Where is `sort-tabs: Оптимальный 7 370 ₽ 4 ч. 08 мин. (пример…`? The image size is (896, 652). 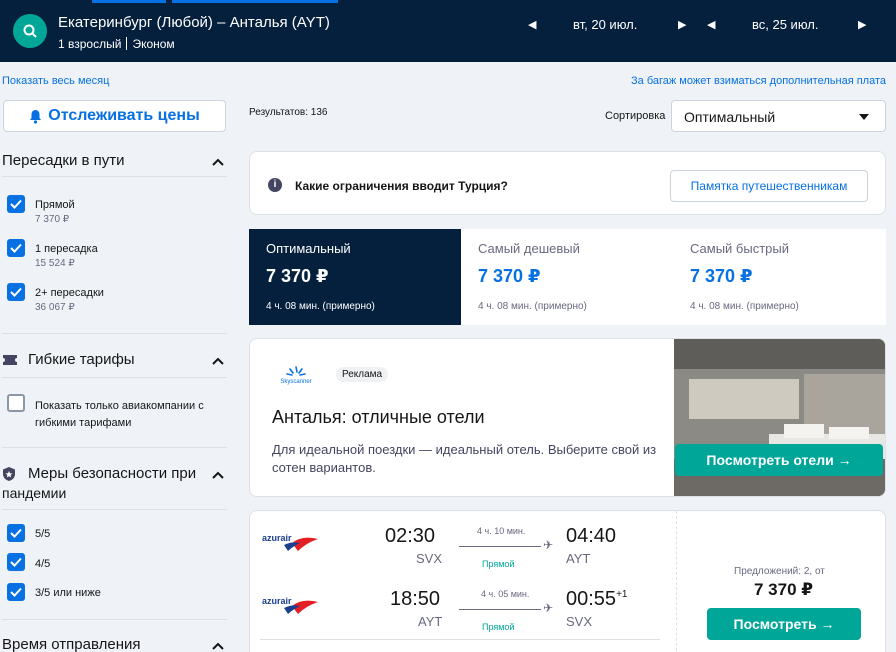
sort-tabs: Оптимальный 7 370 ₽ 4 ч. 08 мин. (пример… is located at coordinates (567, 277).